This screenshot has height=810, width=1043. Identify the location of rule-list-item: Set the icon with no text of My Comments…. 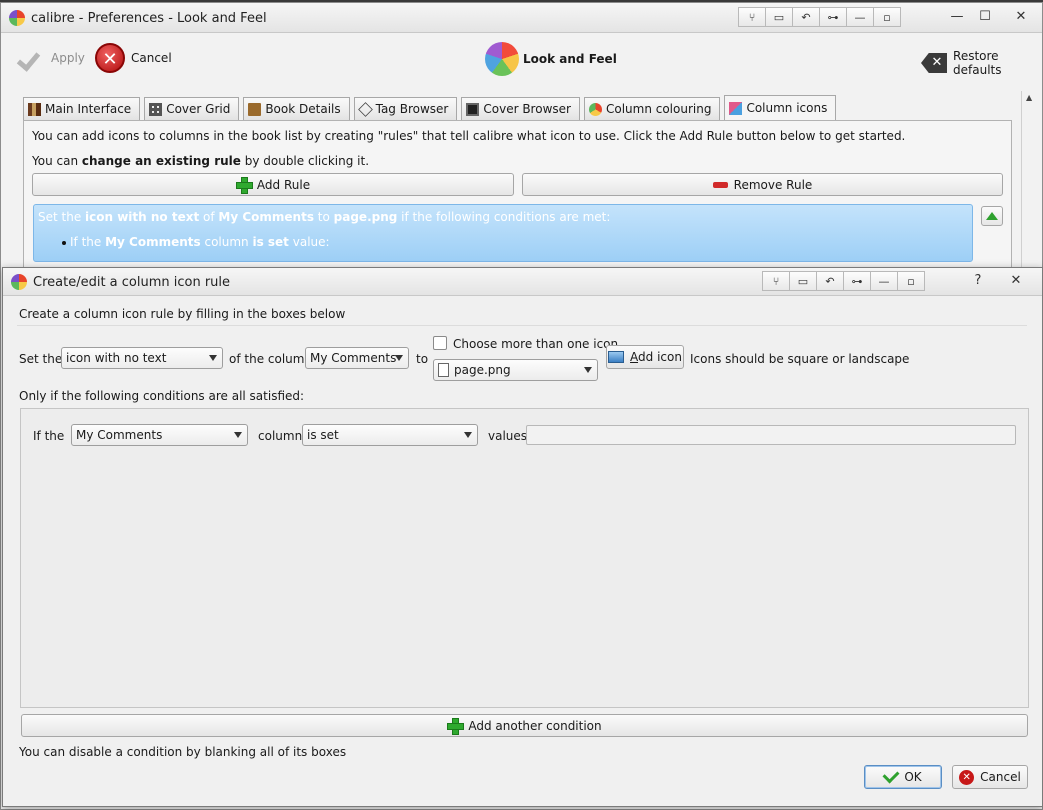
(503, 233).